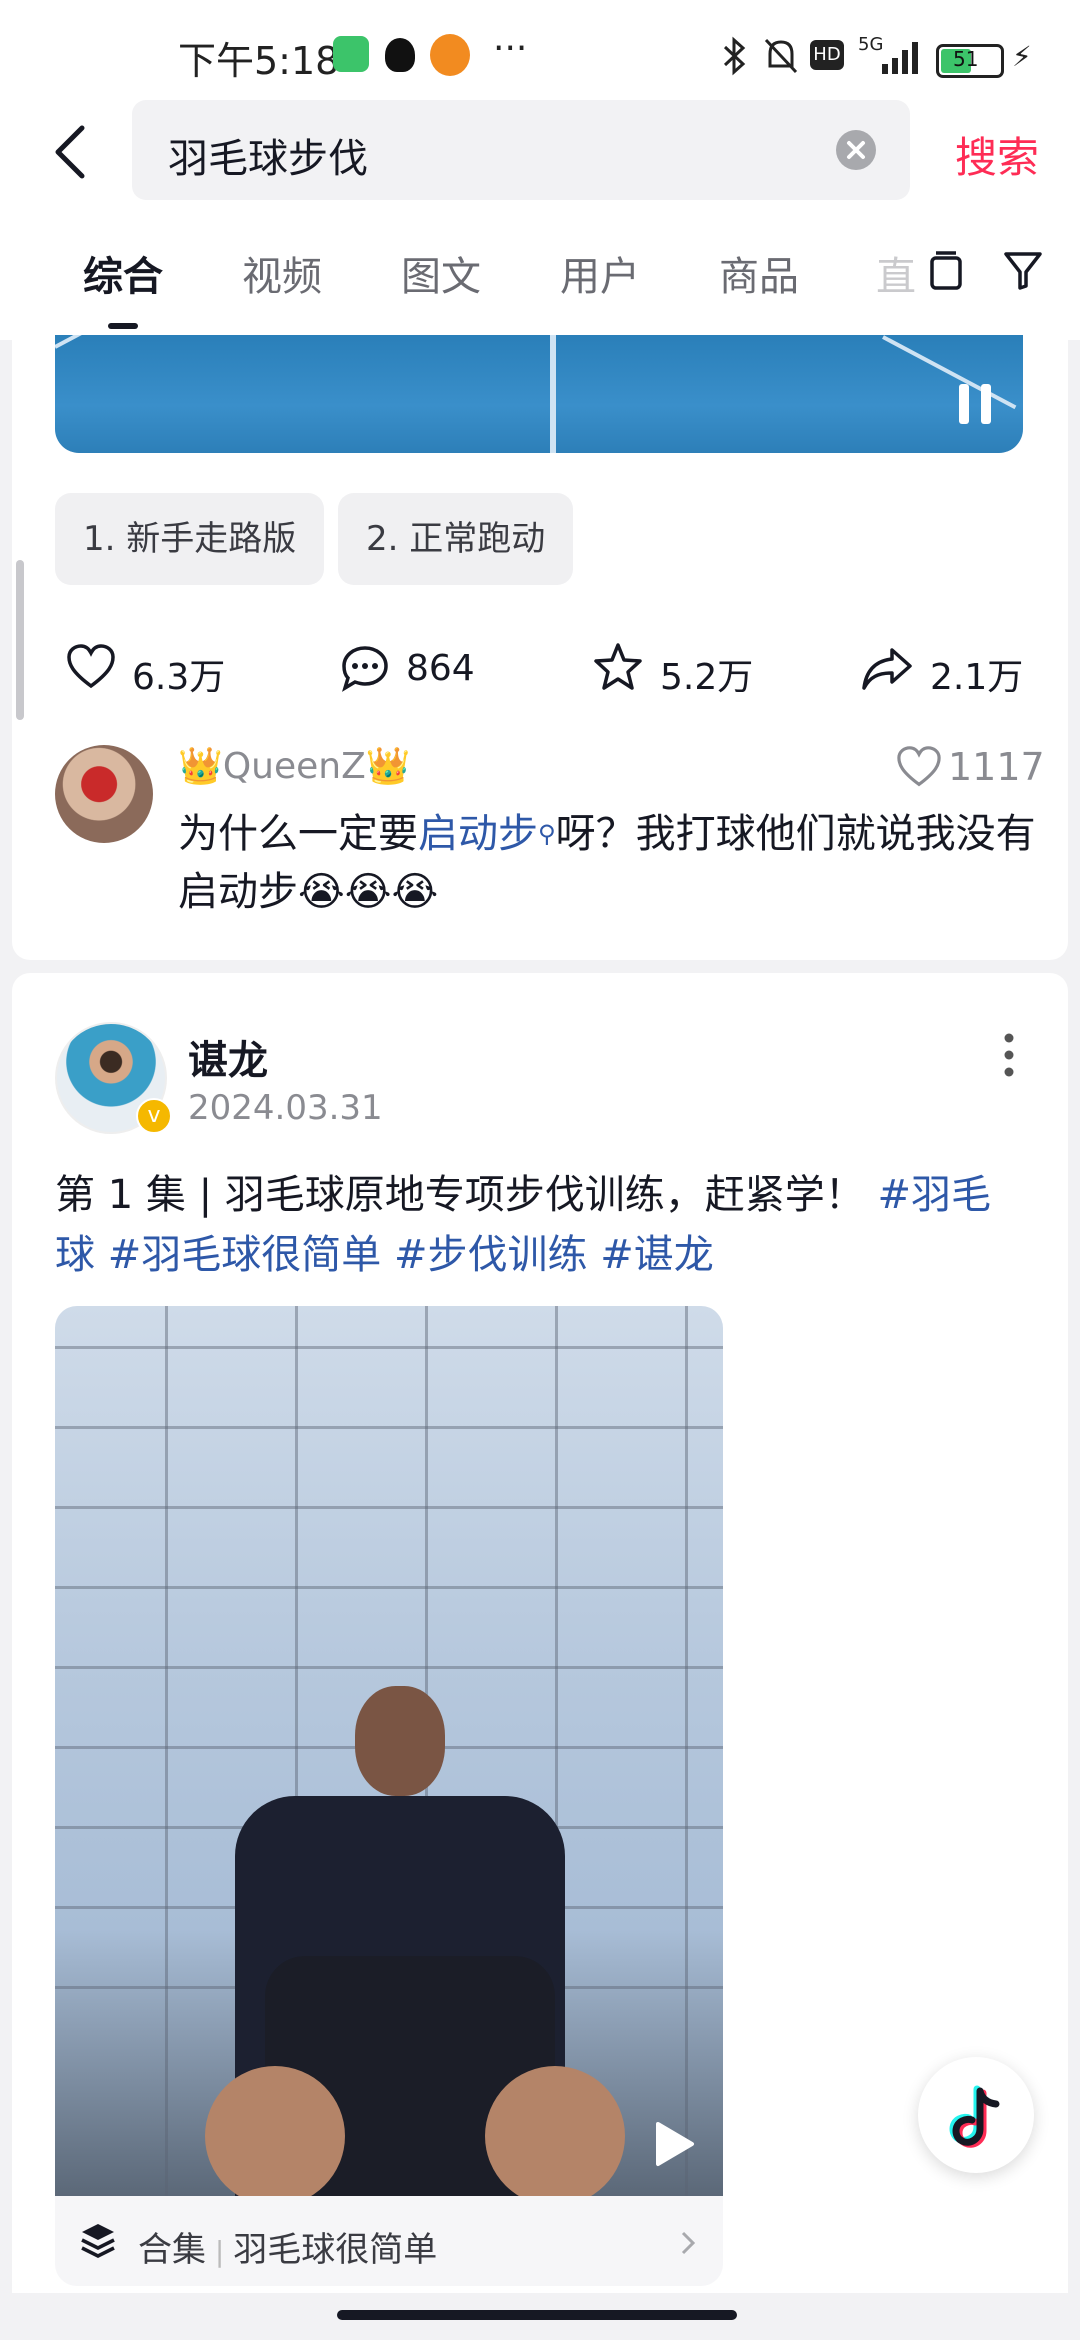  Describe the element at coordinates (190, 539) in the screenshot. I see `chapter-chip: 1. 新手走路版` at that location.